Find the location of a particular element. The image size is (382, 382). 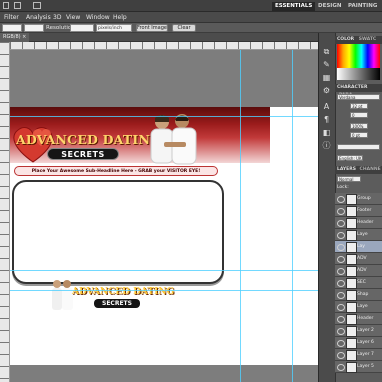

font-size-field: 32 pt is located at coordinates (359, 106).